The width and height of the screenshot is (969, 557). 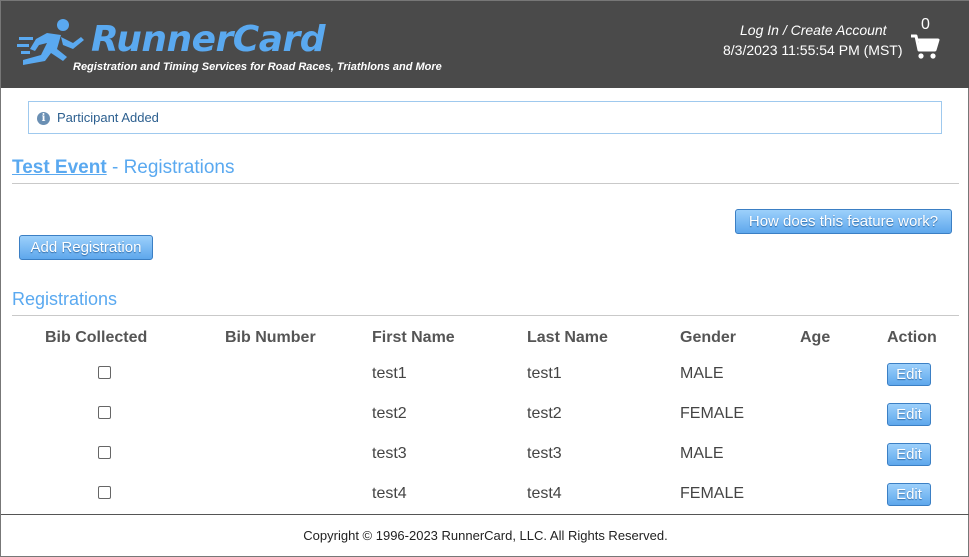 What do you see at coordinates (813, 30) in the screenshot?
I see `login-link: Log In / Create Account` at bounding box center [813, 30].